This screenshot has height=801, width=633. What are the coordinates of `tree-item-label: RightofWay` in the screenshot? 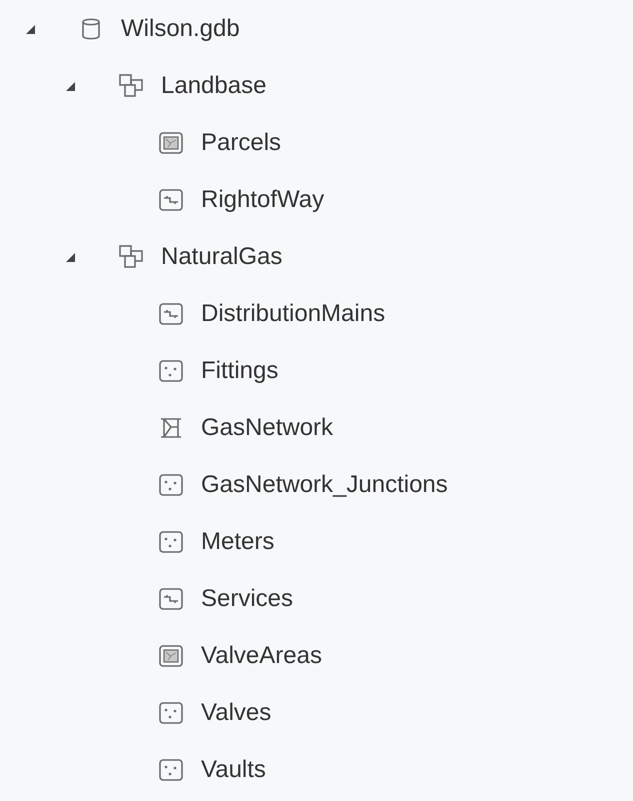 It's located at (262, 200).